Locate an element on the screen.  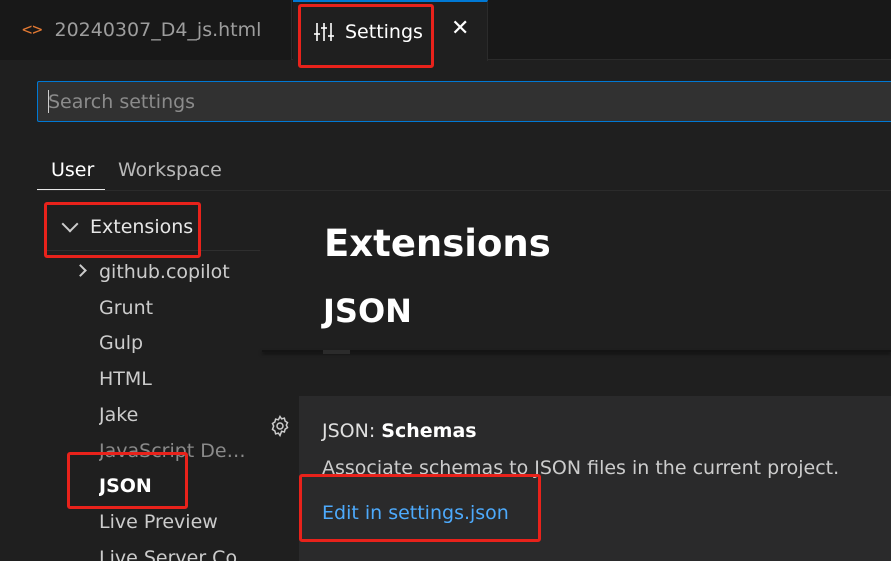
sliders-icon is located at coordinates (324, 31).